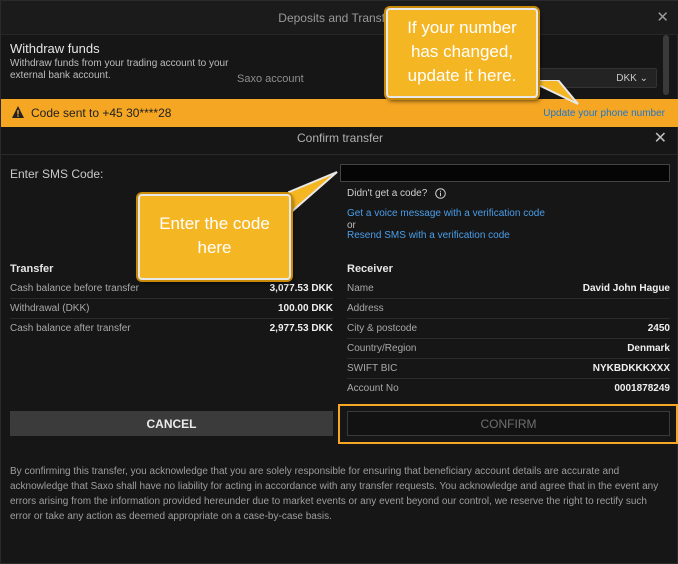 The width and height of the screenshot is (678, 564). Describe the element at coordinates (74, 288) in the screenshot. I see `row-label: Cash balance before transfer` at that location.